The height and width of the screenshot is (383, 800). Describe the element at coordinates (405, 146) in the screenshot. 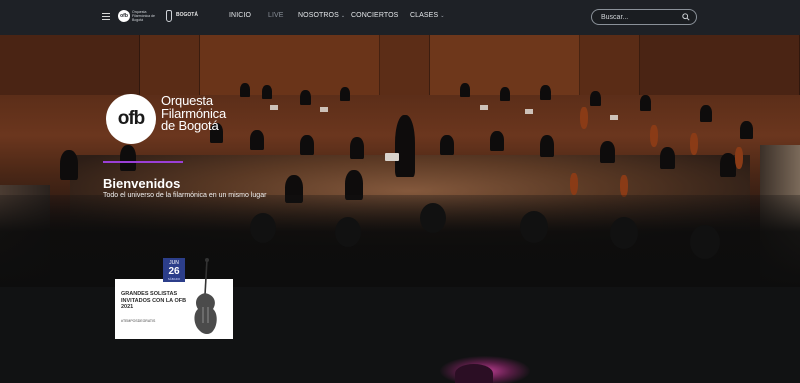

I see `conductor-figure` at that location.